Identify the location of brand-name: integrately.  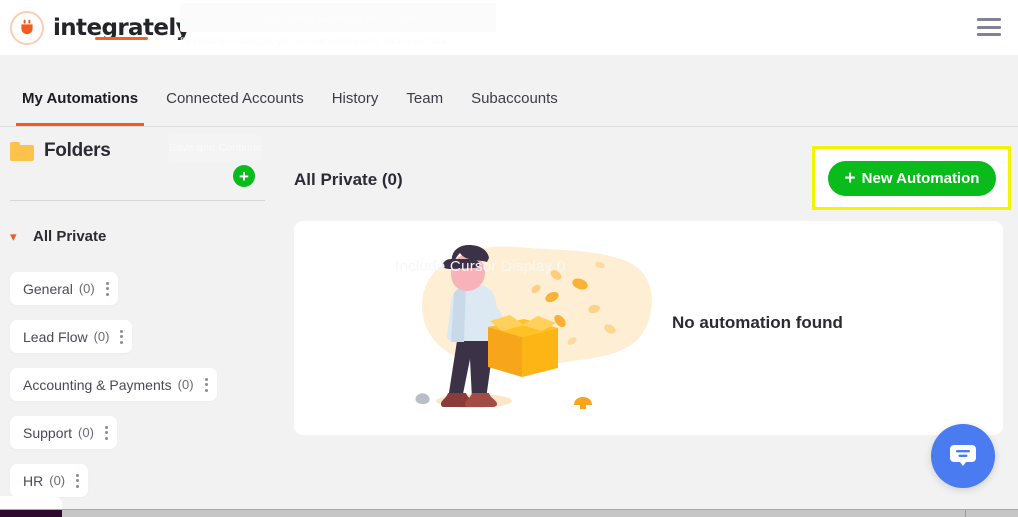
(122, 28).